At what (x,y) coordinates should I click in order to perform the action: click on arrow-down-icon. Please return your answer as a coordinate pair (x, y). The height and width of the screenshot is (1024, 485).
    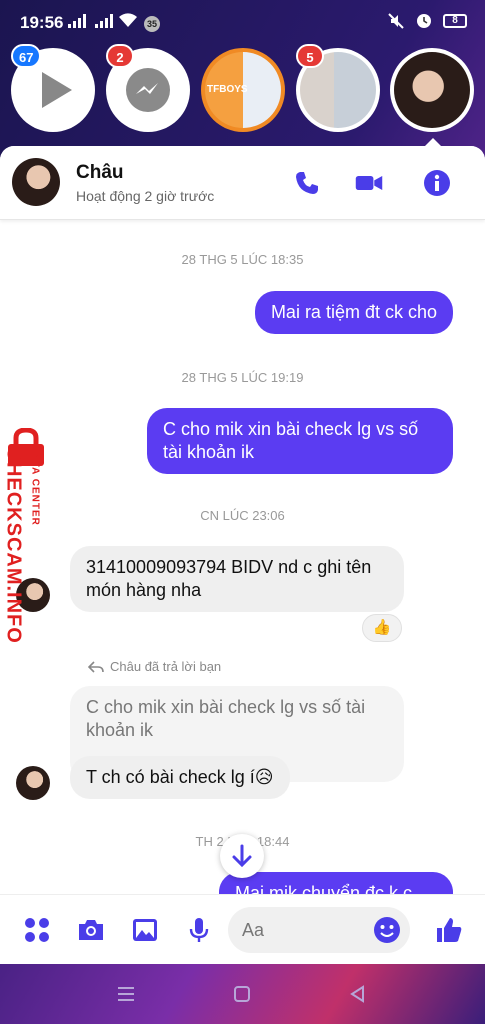
    Looking at the image, I should click on (242, 856).